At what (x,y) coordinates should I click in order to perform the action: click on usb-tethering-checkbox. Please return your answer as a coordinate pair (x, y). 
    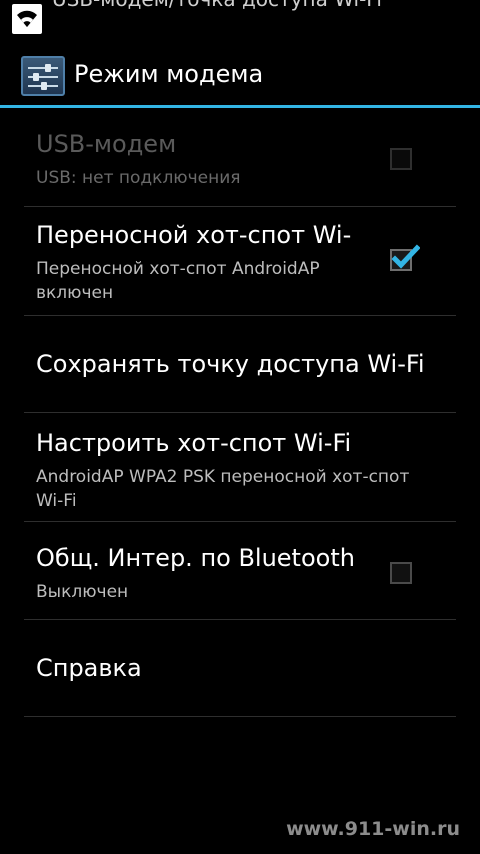
    Looking at the image, I should click on (401, 159).